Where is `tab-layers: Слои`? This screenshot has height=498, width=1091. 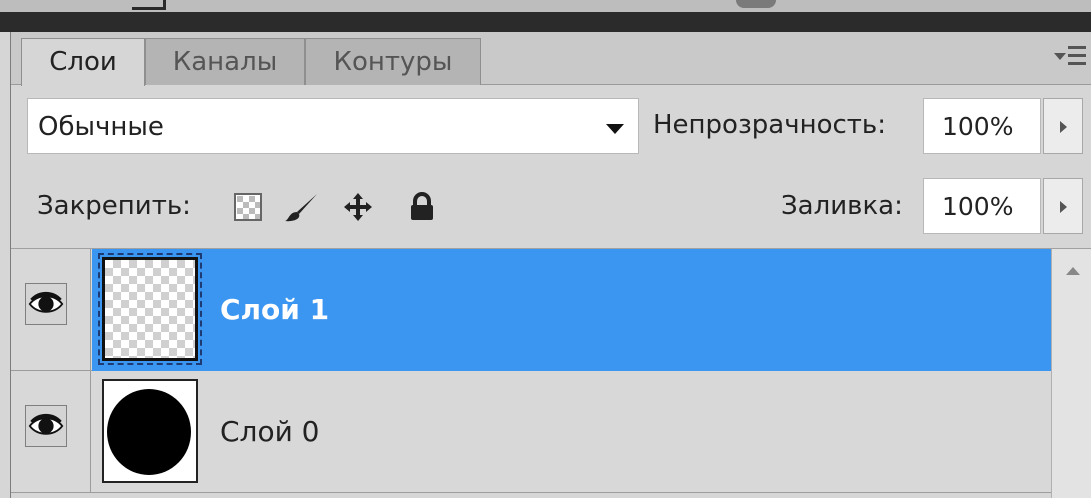 tab-layers: Слои is located at coordinates (83, 62).